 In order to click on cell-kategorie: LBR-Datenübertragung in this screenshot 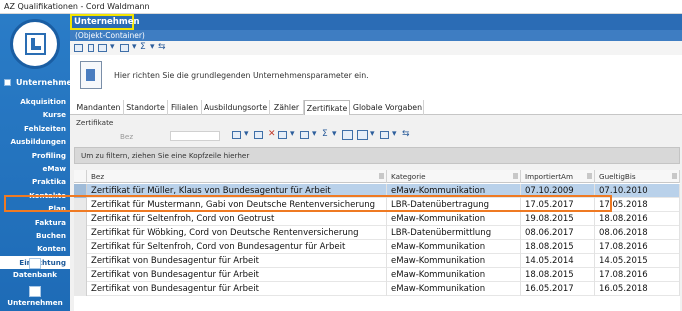, I will do `click(454, 205)`.